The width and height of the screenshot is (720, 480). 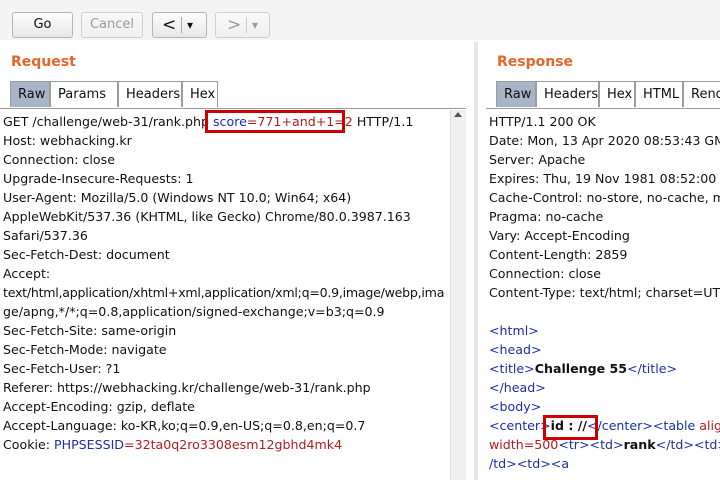 What do you see at coordinates (200, 94) in the screenshot?
I see `request-tab-hex: Hex` at bounding box center [200, 94].